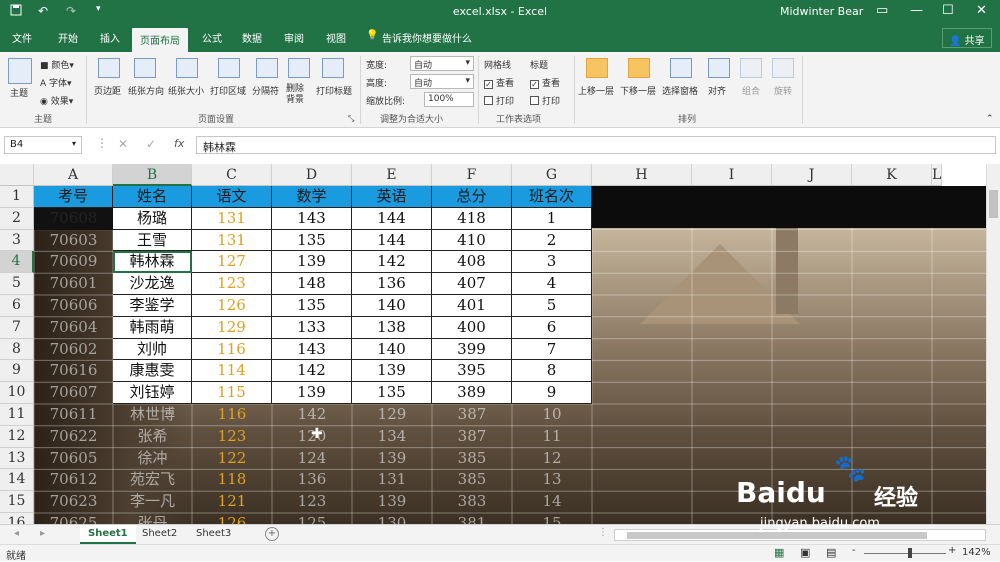 This screenshot has width=1000, height=562. What do you see at coordinates (472, 197) in the screenshot?
I see `header-cell: 总分` at bounding box center [472, 197].